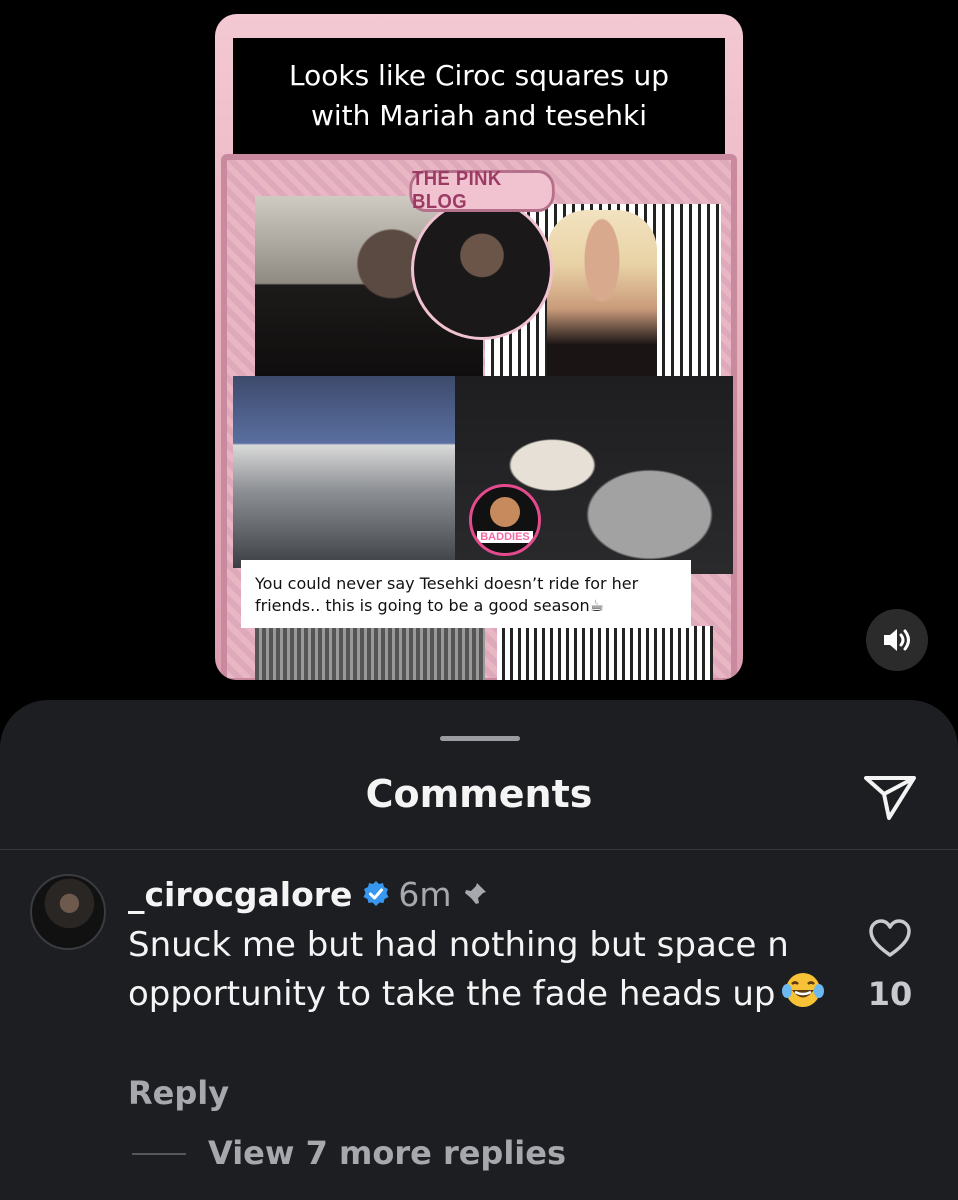 The image size is (958, 1200). What do you see at coordinates (482, 269) in the screenshot?
I see `circle-photo` at bounding box center [482, 269].